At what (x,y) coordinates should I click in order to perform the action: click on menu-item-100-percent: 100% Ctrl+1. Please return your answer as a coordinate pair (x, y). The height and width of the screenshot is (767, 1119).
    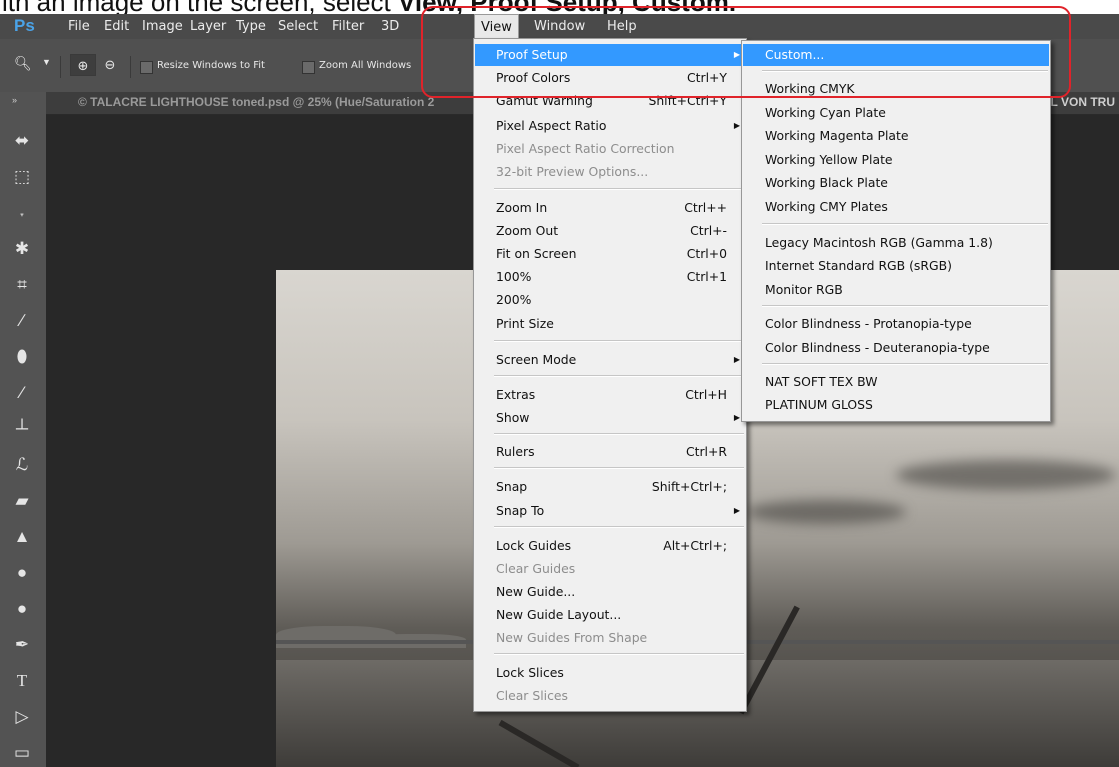
    Looking at the image, I should click on (610, 277).